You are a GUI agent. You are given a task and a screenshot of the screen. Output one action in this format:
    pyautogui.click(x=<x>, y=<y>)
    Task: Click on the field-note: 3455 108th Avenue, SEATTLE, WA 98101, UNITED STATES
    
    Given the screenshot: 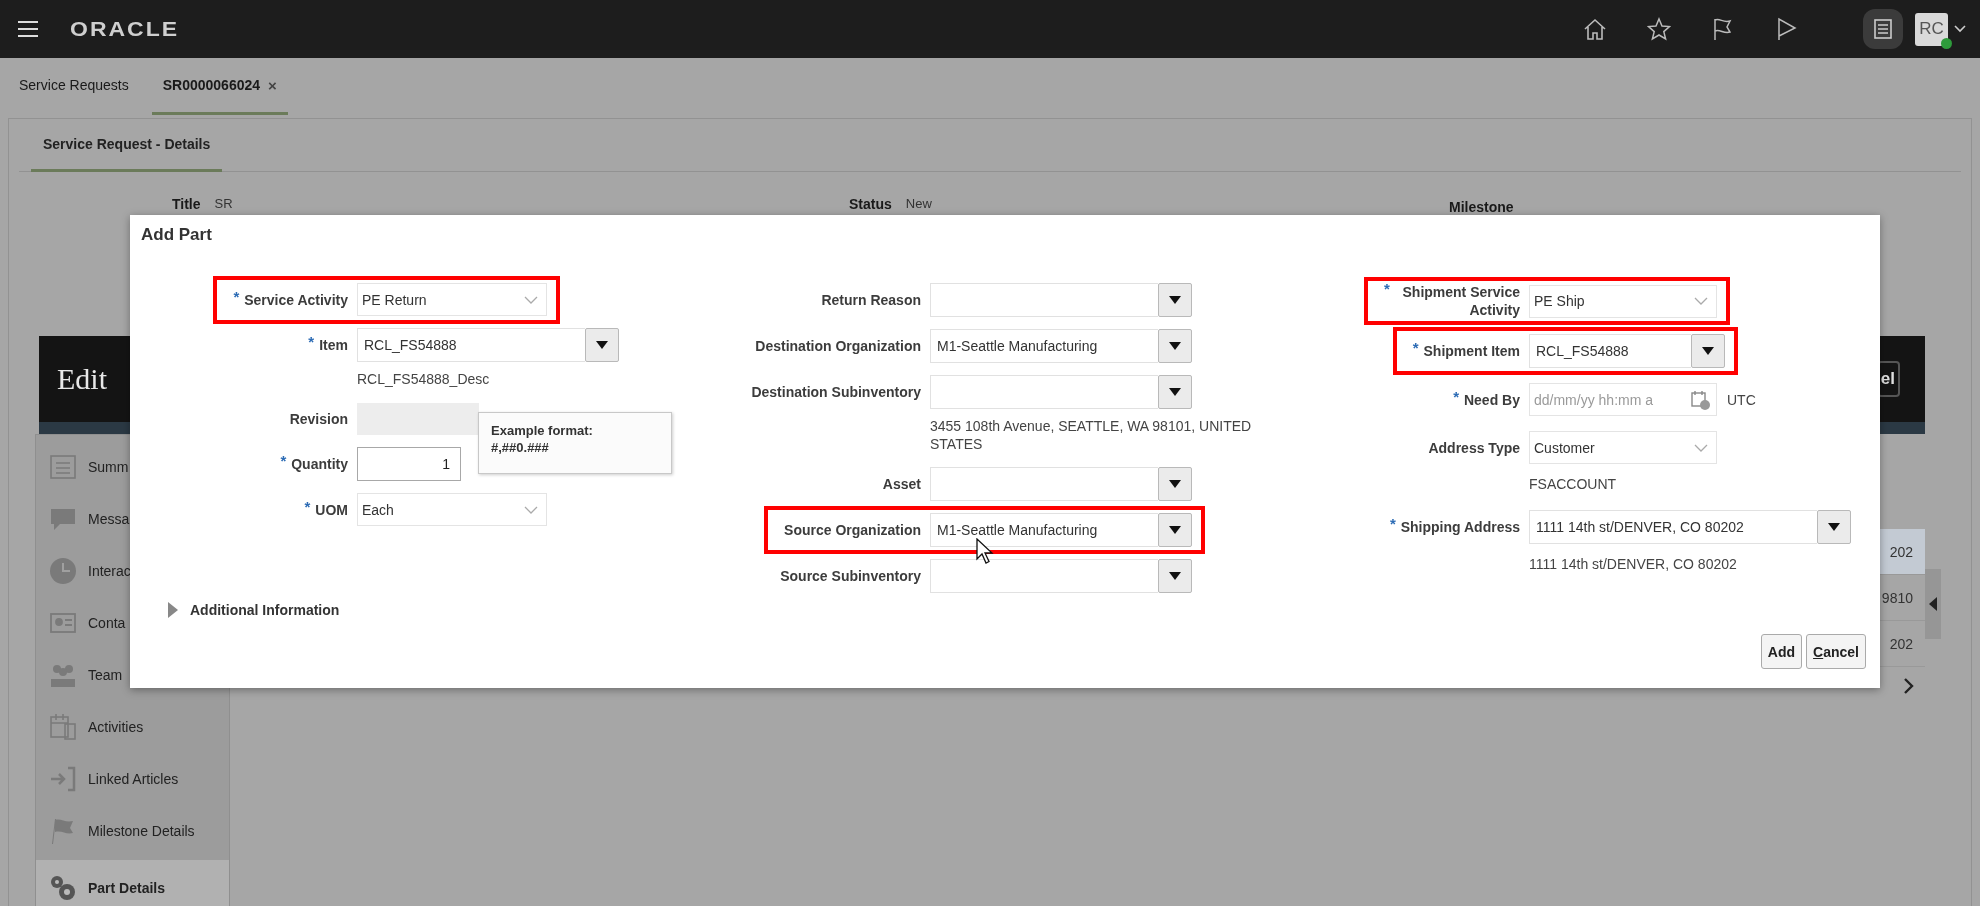 What is the action you would take?
    pyautogui.click(x=1091, y=435)
    